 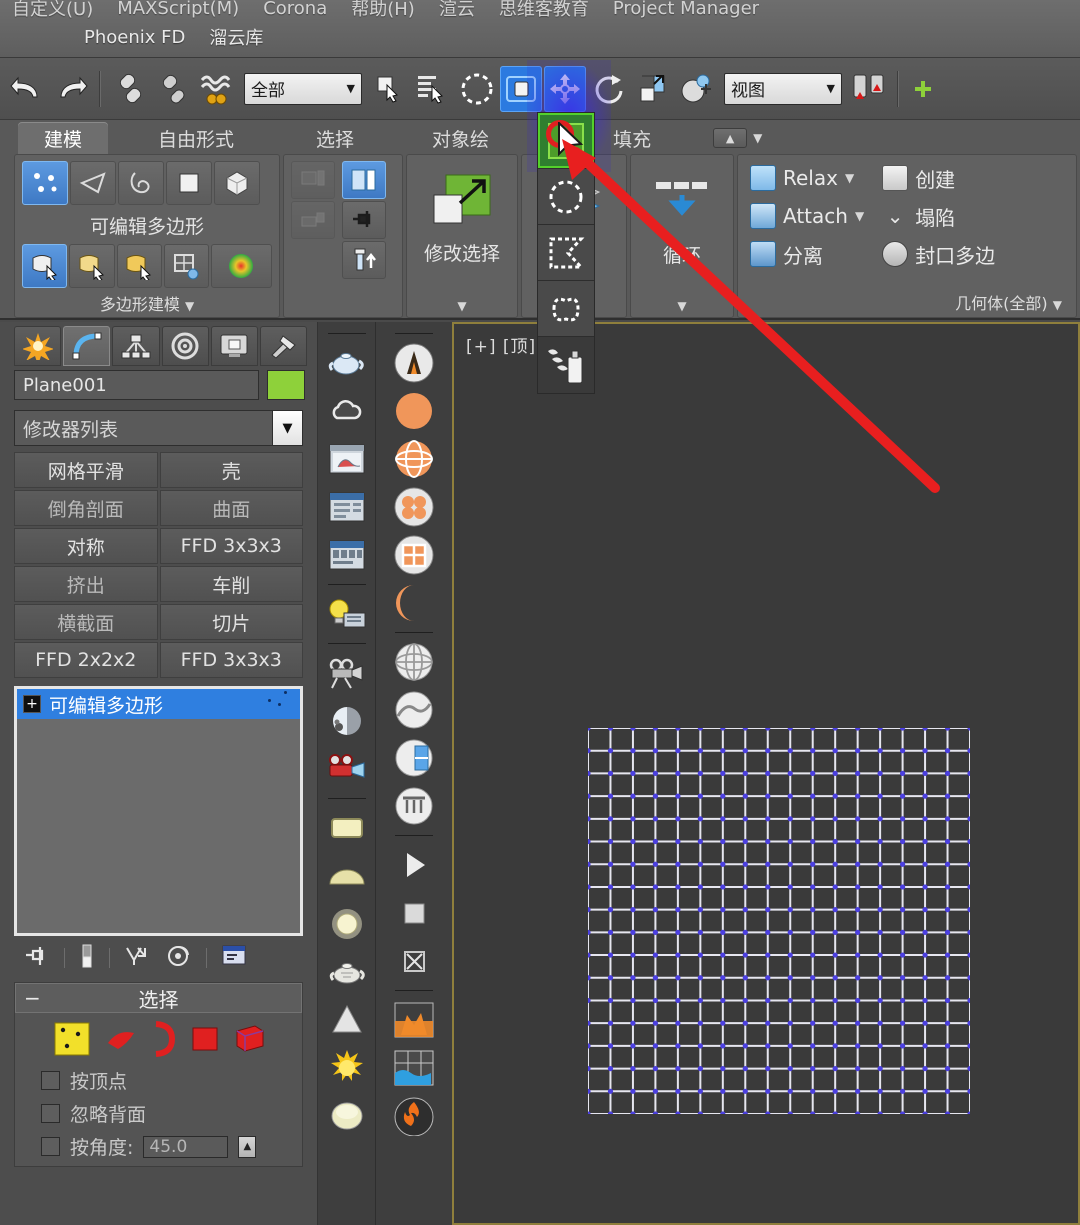 I want to click on modifier-button: 对称, so click(x=86, y=546).